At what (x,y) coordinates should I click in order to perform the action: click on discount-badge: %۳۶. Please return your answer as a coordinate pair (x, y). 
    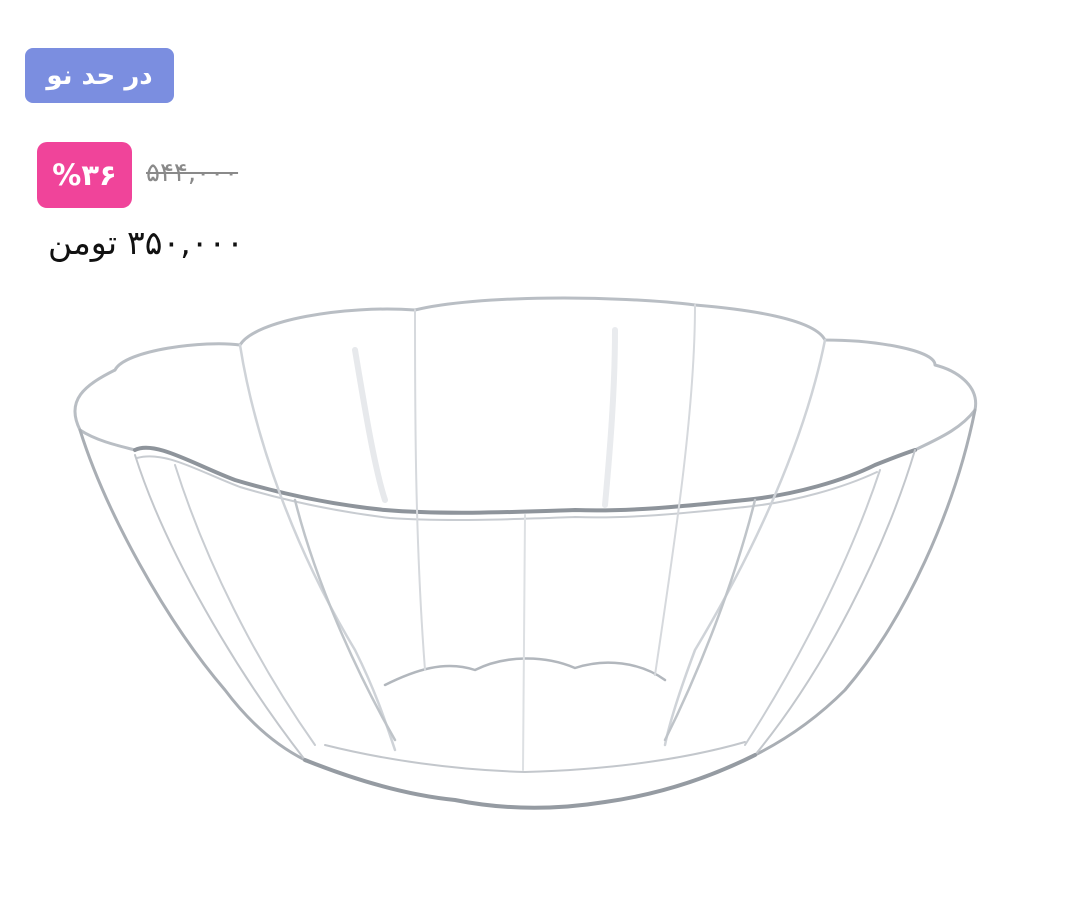
    Looking at the image, I should click on (84, 175).